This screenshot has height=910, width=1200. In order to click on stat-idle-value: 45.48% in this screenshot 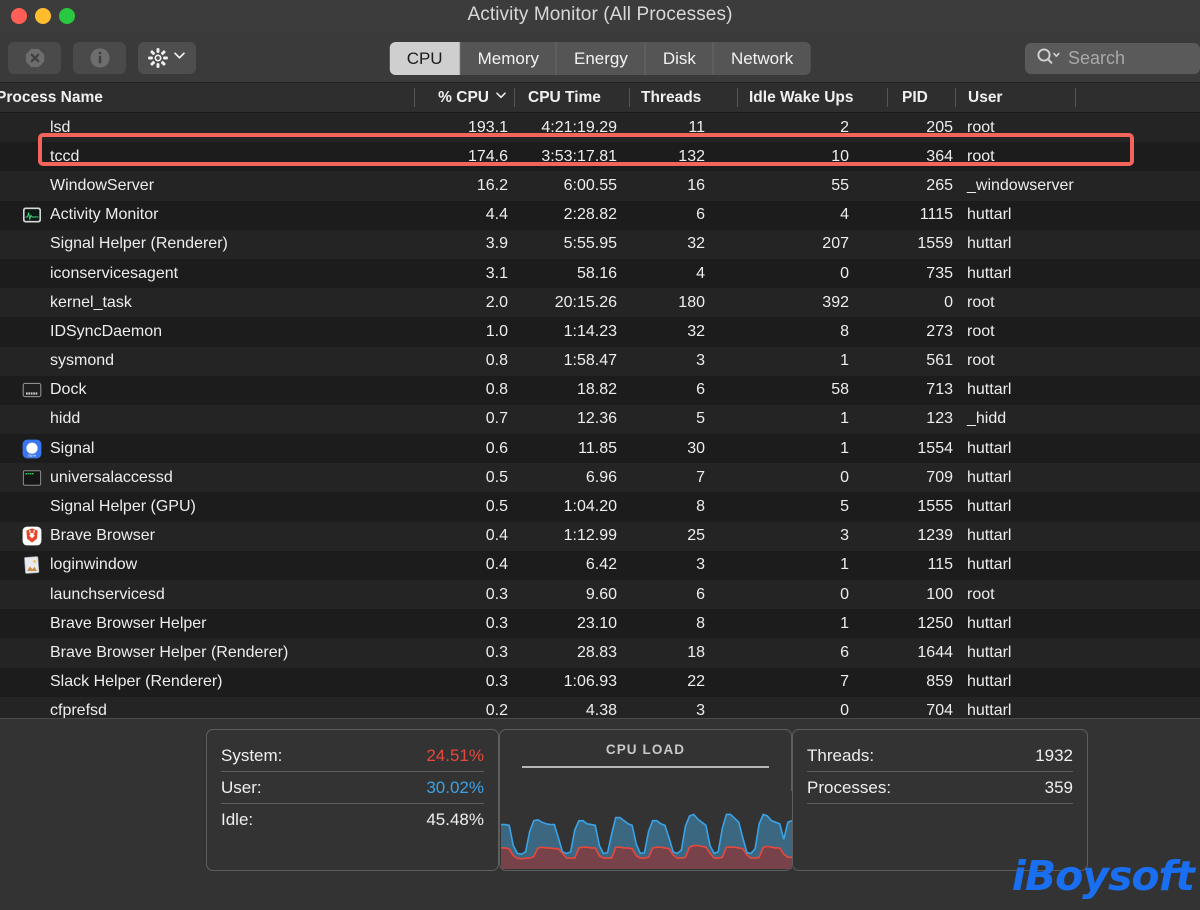, I will do `click(455, 819)`.